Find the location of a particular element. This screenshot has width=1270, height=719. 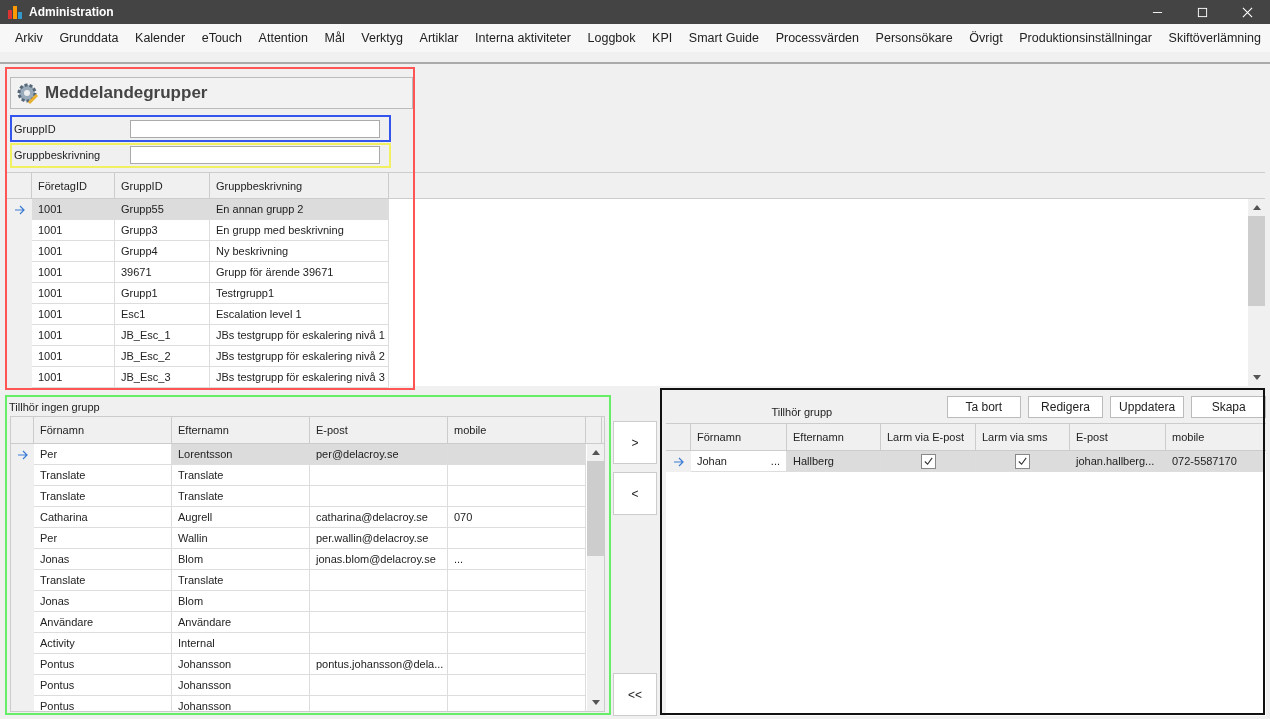

action-button: Uppdatera is located at coordinates (1147, 407).